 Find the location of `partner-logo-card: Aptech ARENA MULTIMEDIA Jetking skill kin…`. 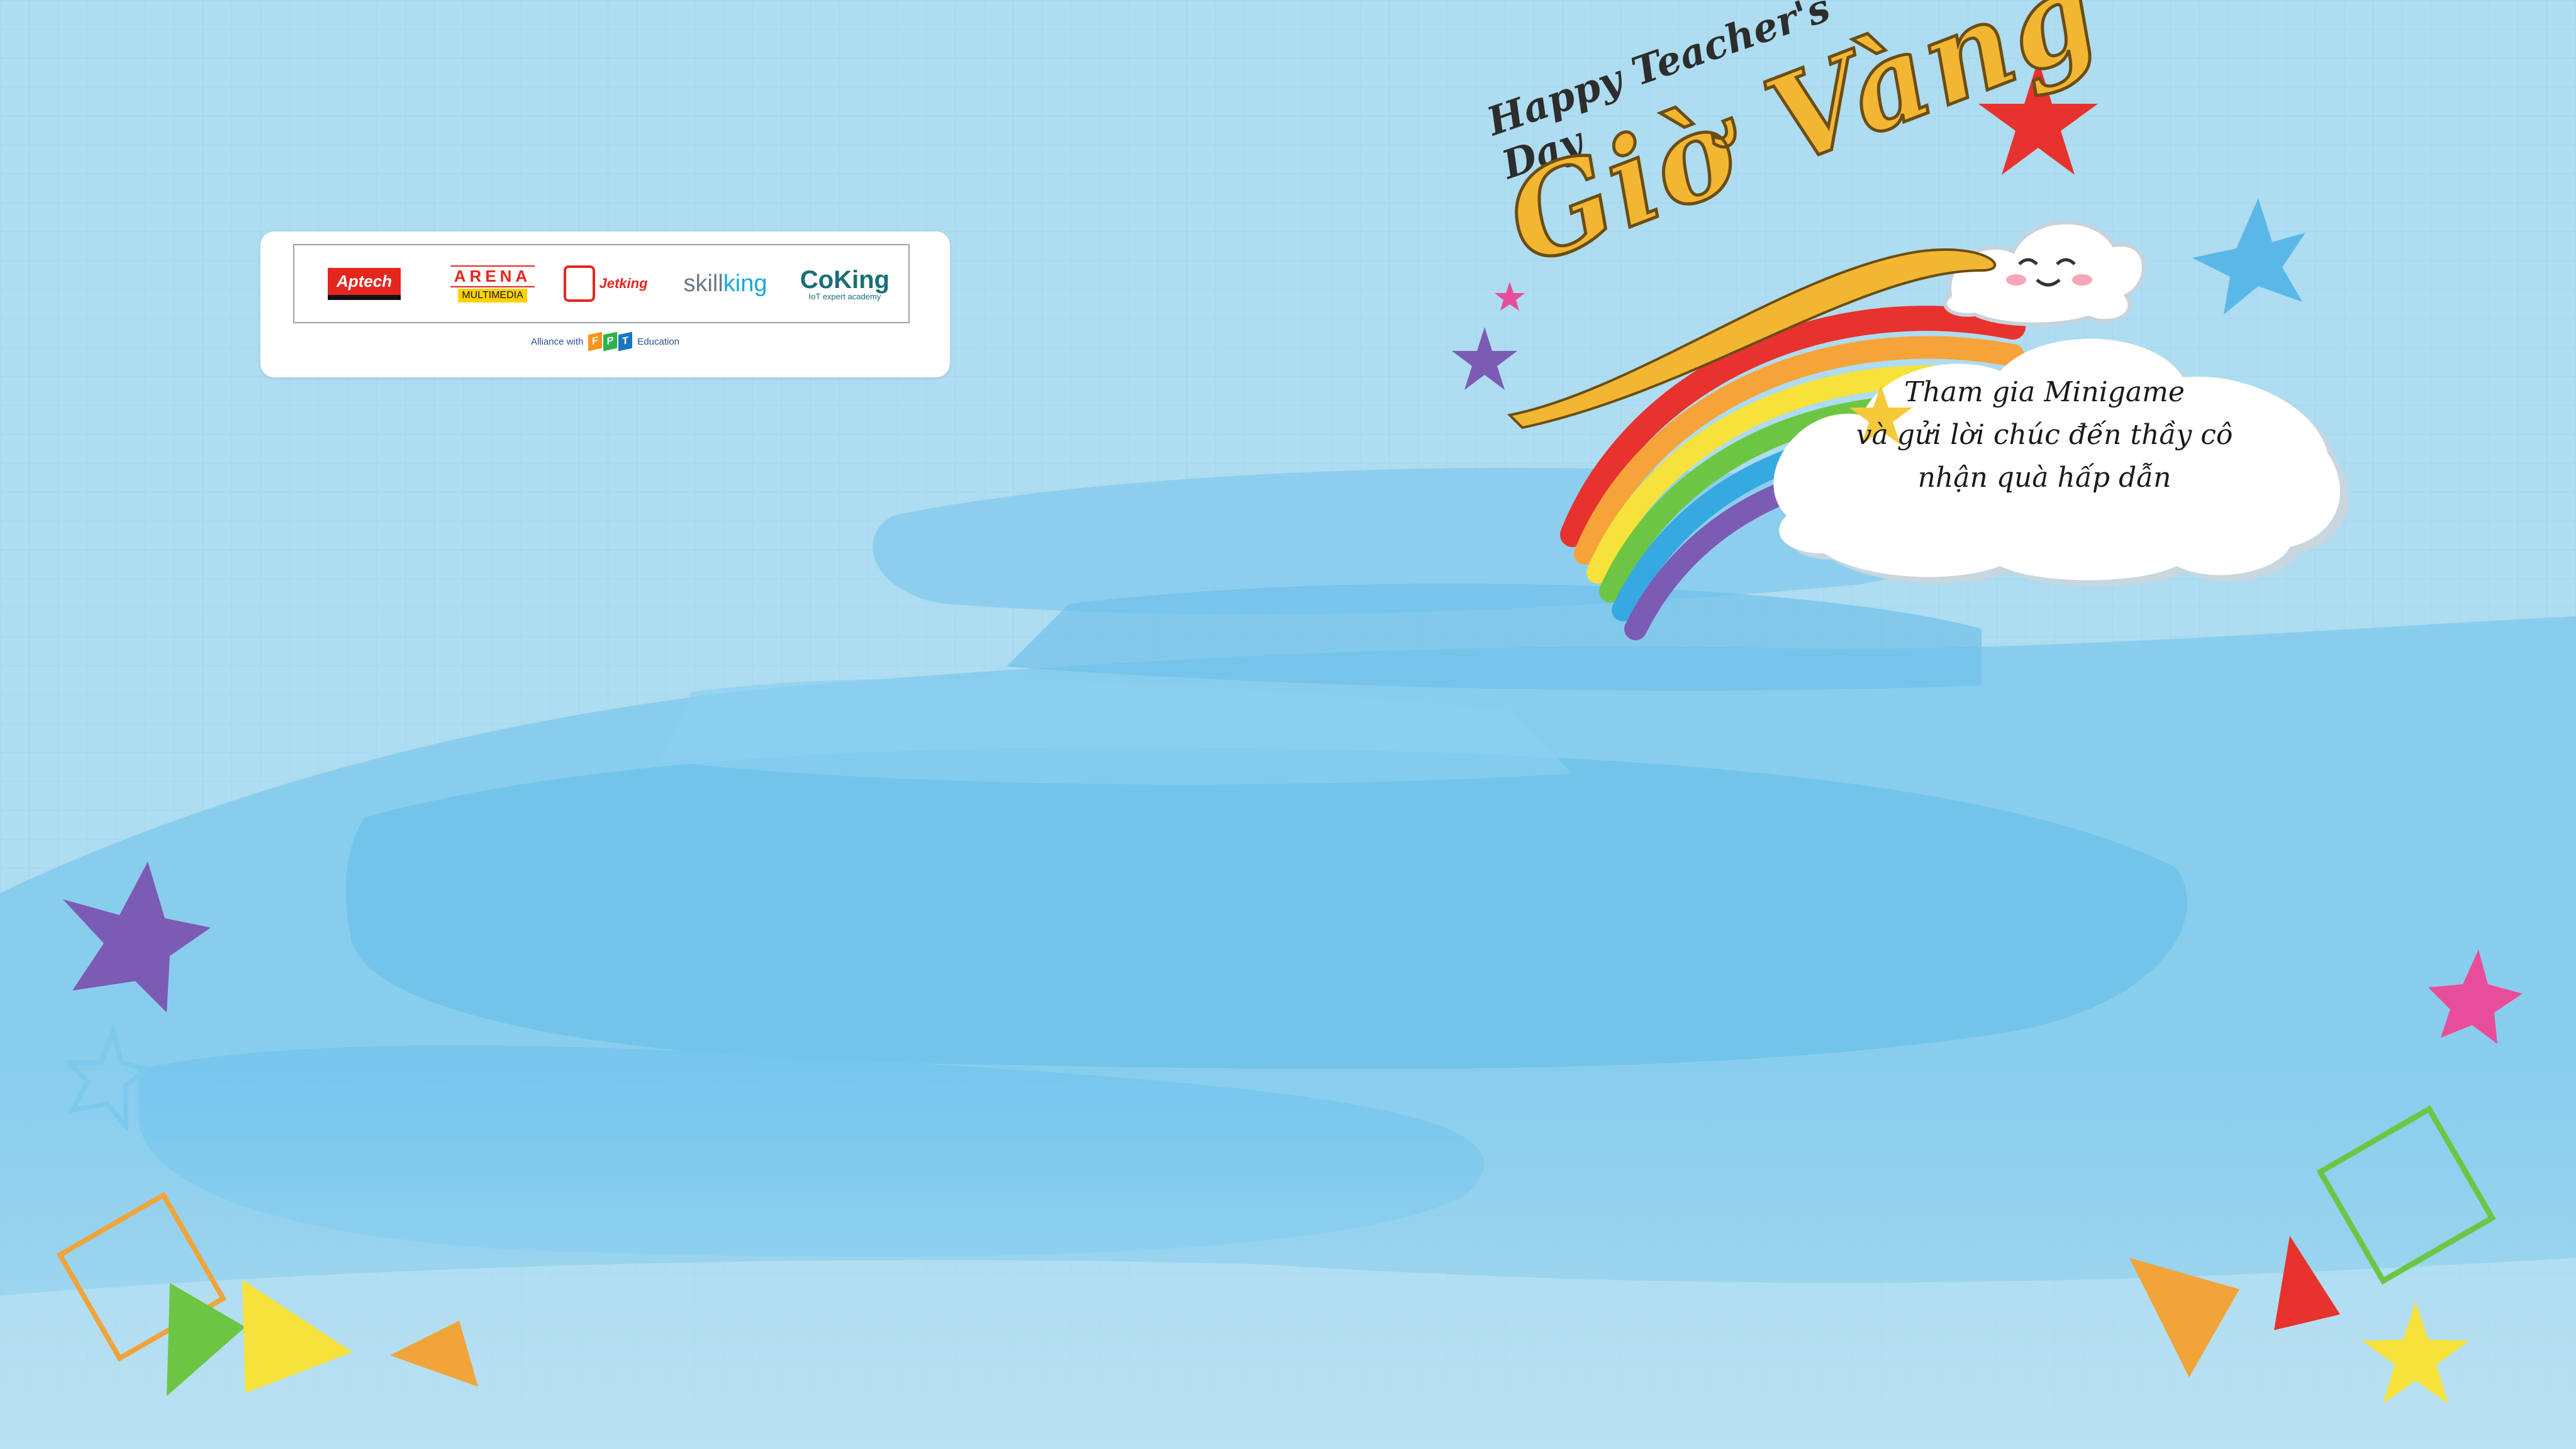

partner-logo-card: Aptech ARENA MULTIMEDIA Jetking skill kin… is located at coordinates (605, 304).